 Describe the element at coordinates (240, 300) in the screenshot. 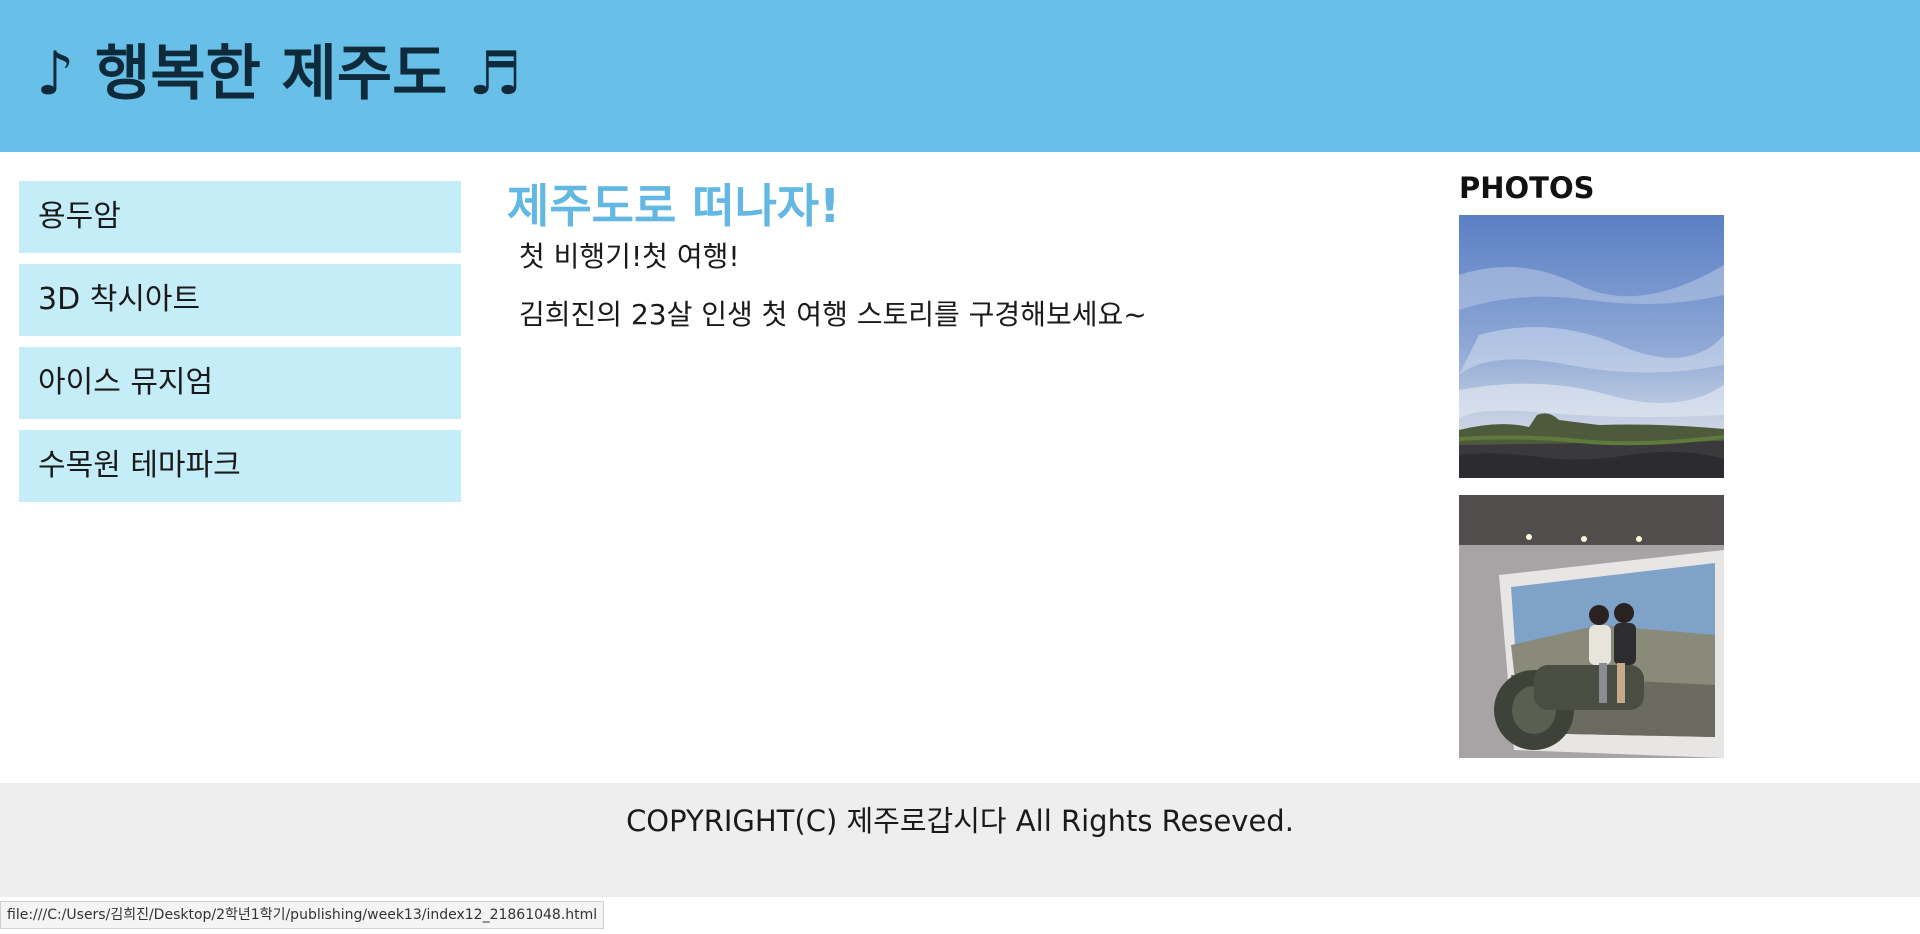

I see `nav-item-3d-trick-art: 3D 착시아트` at that location.